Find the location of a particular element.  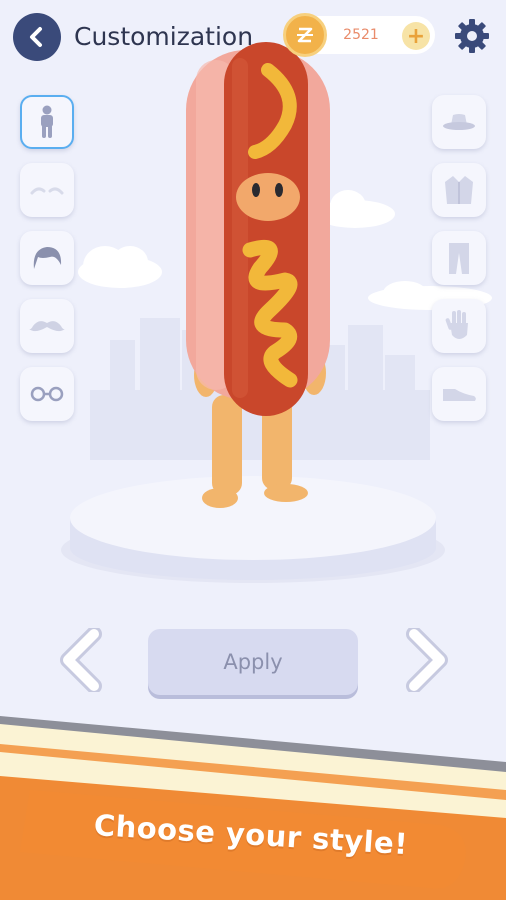

jacket-icon is located at coordinates (459, 190).